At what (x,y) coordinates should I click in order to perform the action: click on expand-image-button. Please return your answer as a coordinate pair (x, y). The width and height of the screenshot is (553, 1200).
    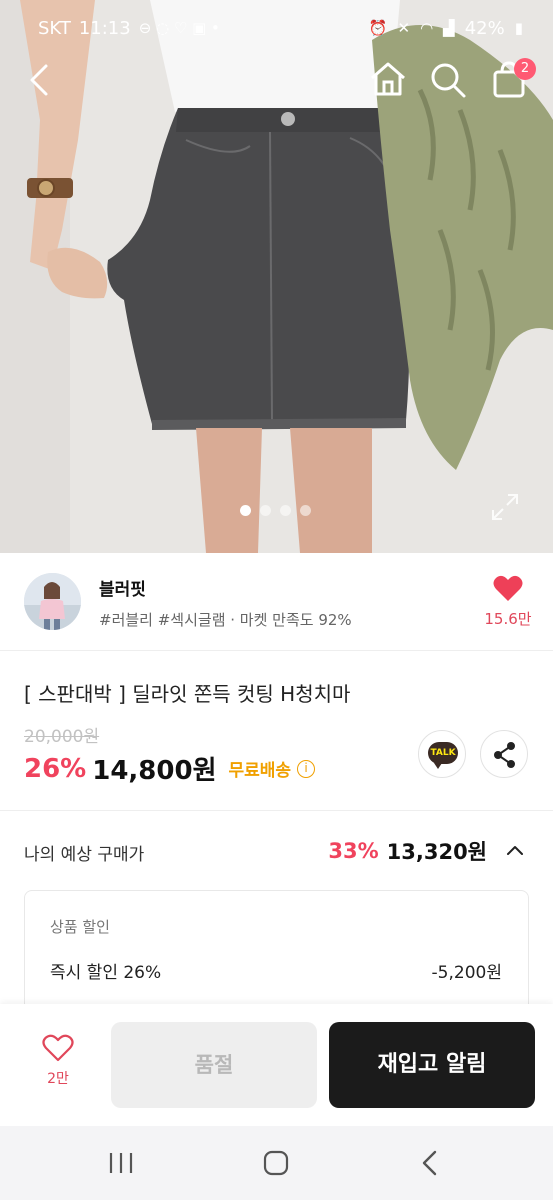
    Looking at the image, I should click on (505, 507).